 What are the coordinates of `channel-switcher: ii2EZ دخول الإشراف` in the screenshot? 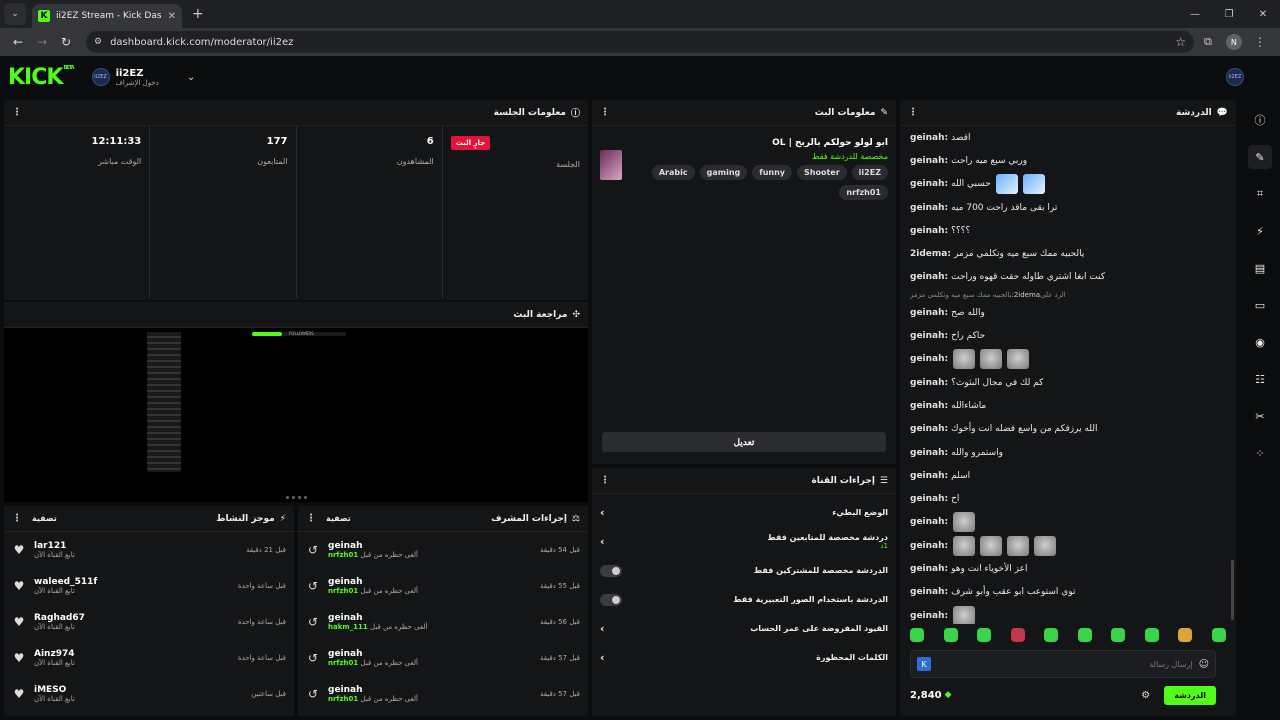 It's located at (137, 77).